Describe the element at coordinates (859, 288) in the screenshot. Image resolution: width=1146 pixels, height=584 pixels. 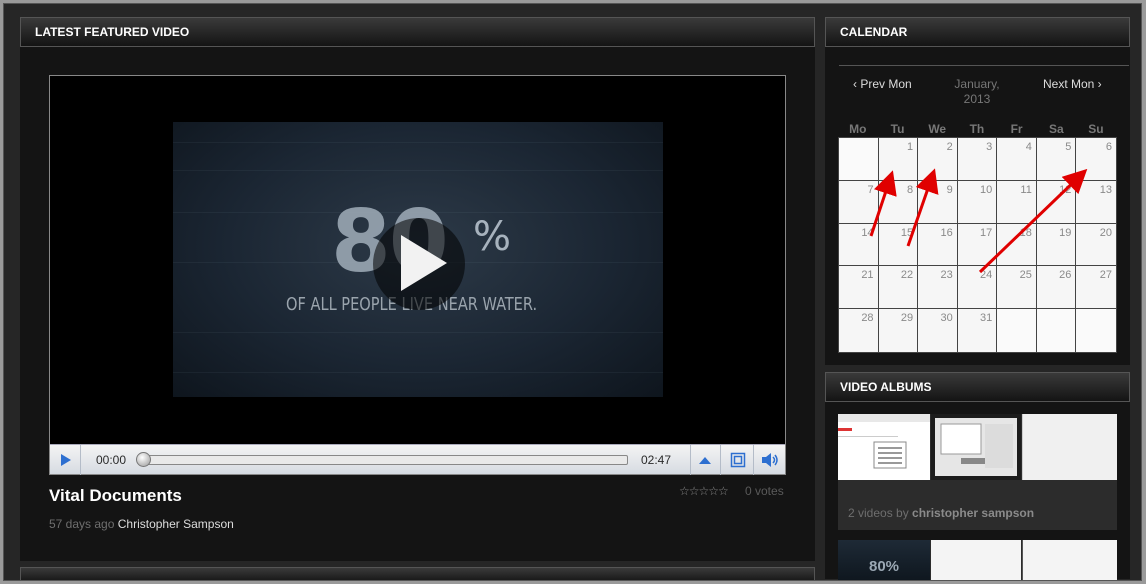
I see `calendar-day: 21` at that location.